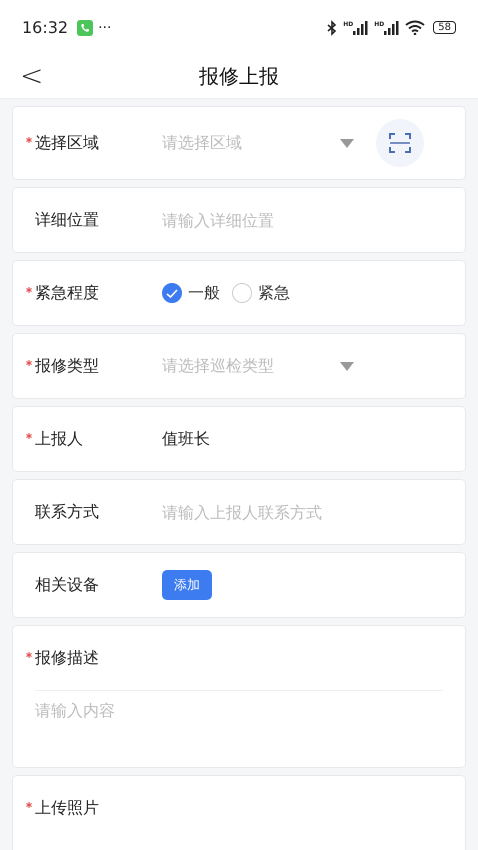  What do you see at coordinates (45, 27) in the screenshot?
I see `status-time: 16:32` at bounding box center [45, 27].